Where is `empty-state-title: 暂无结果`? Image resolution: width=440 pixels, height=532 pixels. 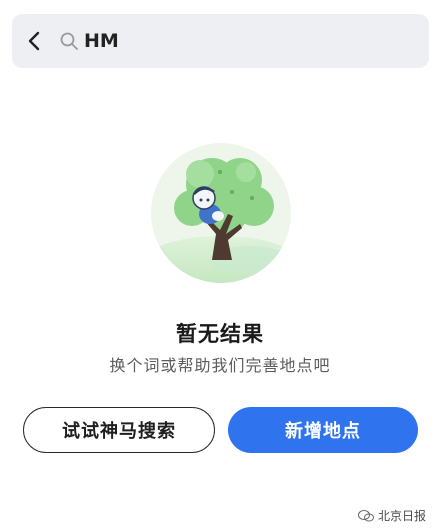
empty-state-title: 暂无结果 is located at coordinates (220, 334).